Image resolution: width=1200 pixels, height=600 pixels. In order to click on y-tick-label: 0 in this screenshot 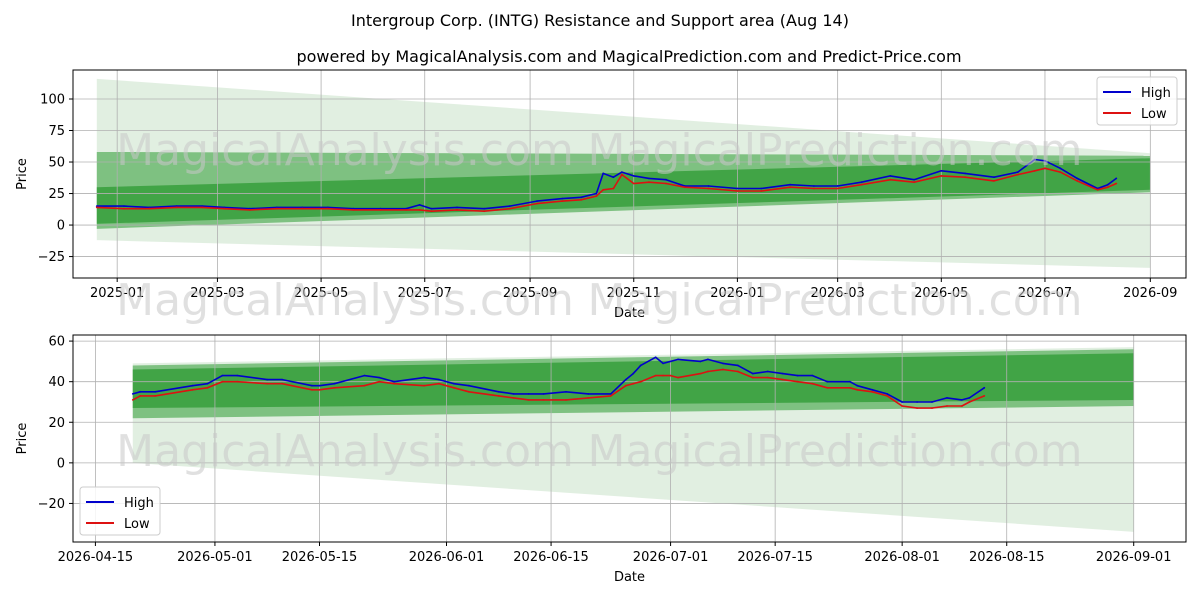, I will do `click(61, 226)`.